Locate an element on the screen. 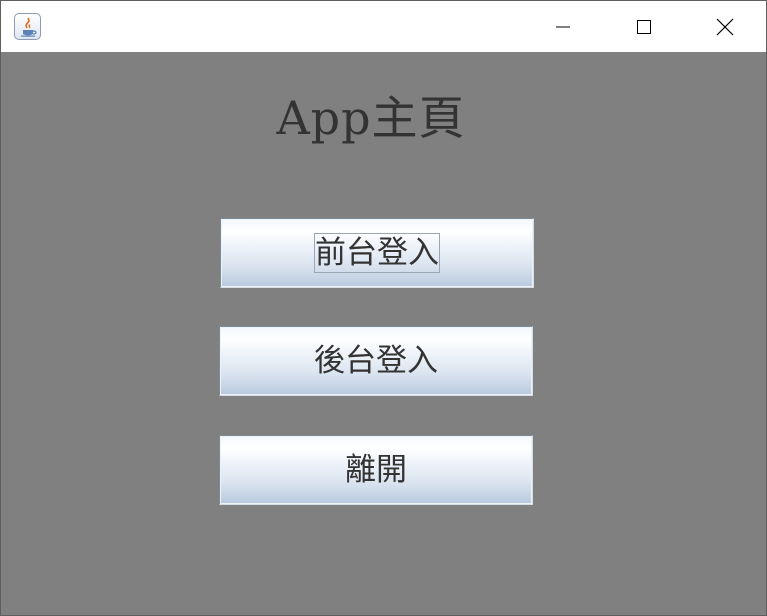 The height and width of the screenshot is (616, 767). java-coffee-cup-icon is located at coordinates (27, 26).